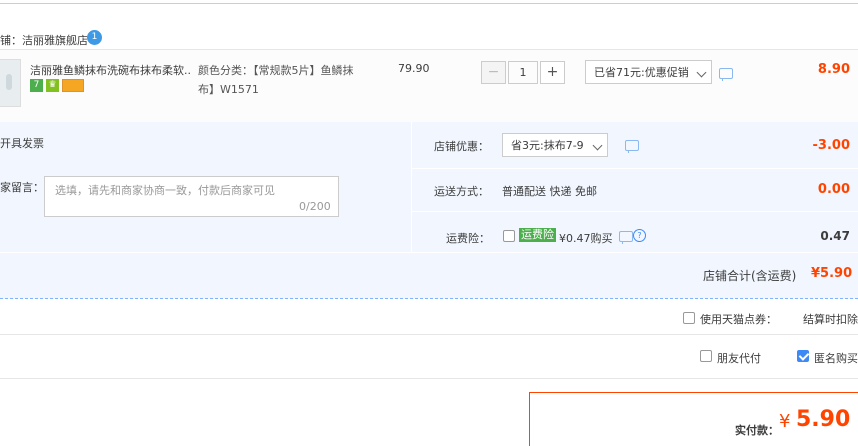  I want to click on promotion-select-value: 已省71元:优惠促销, so click(641, 72).